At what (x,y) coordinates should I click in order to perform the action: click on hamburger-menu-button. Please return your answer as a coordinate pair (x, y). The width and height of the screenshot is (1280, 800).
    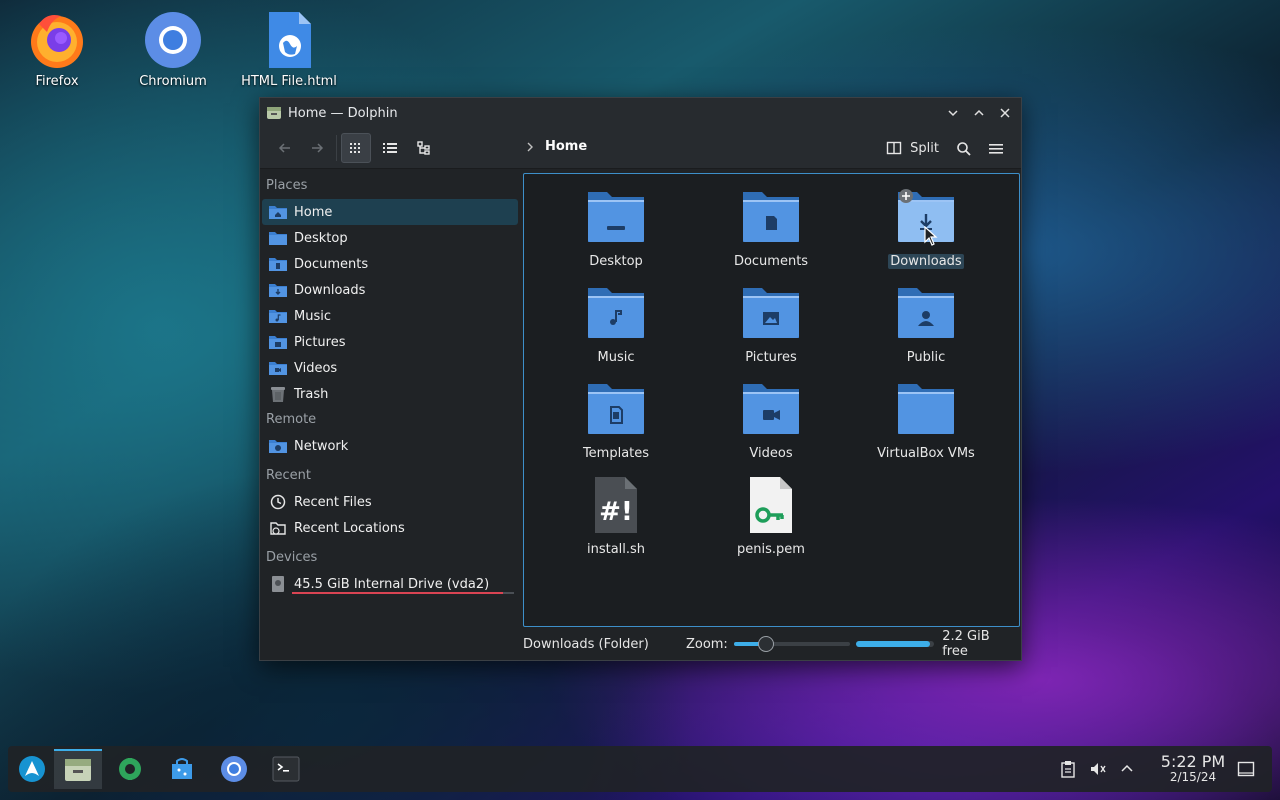
    Looking at the image, I should click on (996, 149).